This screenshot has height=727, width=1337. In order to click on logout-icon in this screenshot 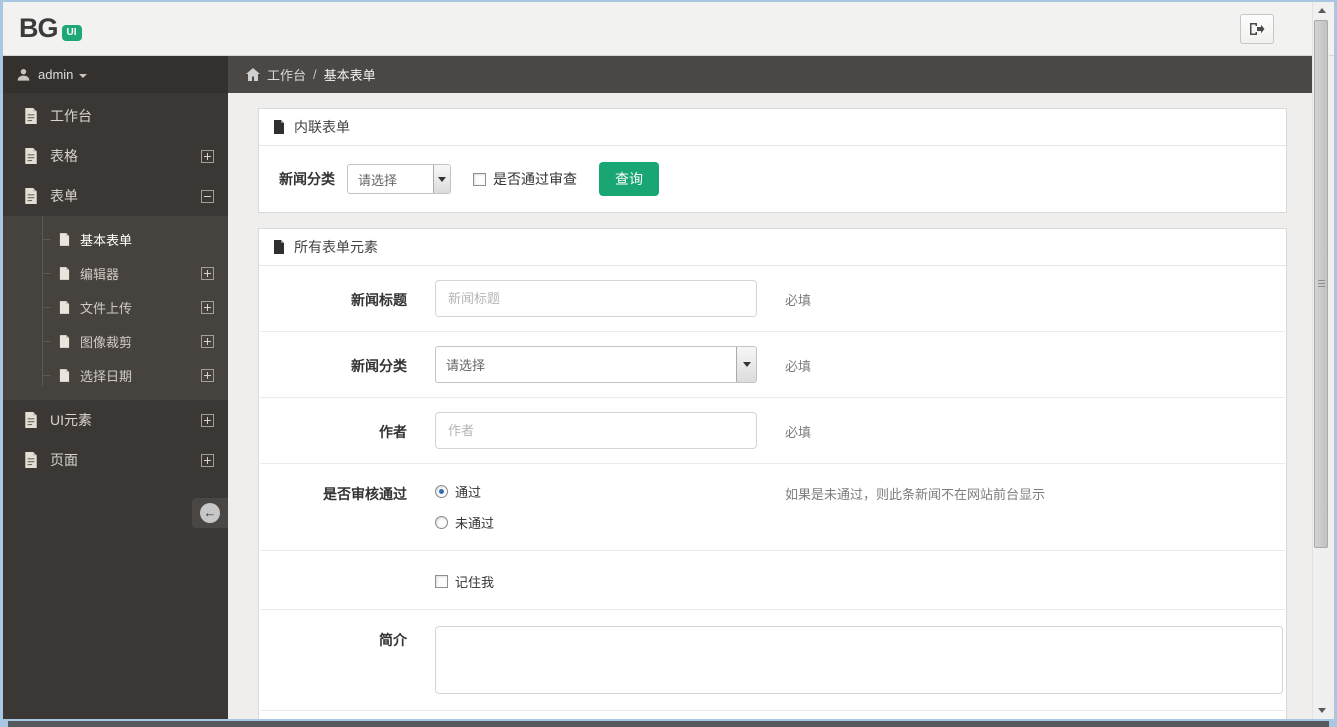, I will do `click(1257, 29)`.